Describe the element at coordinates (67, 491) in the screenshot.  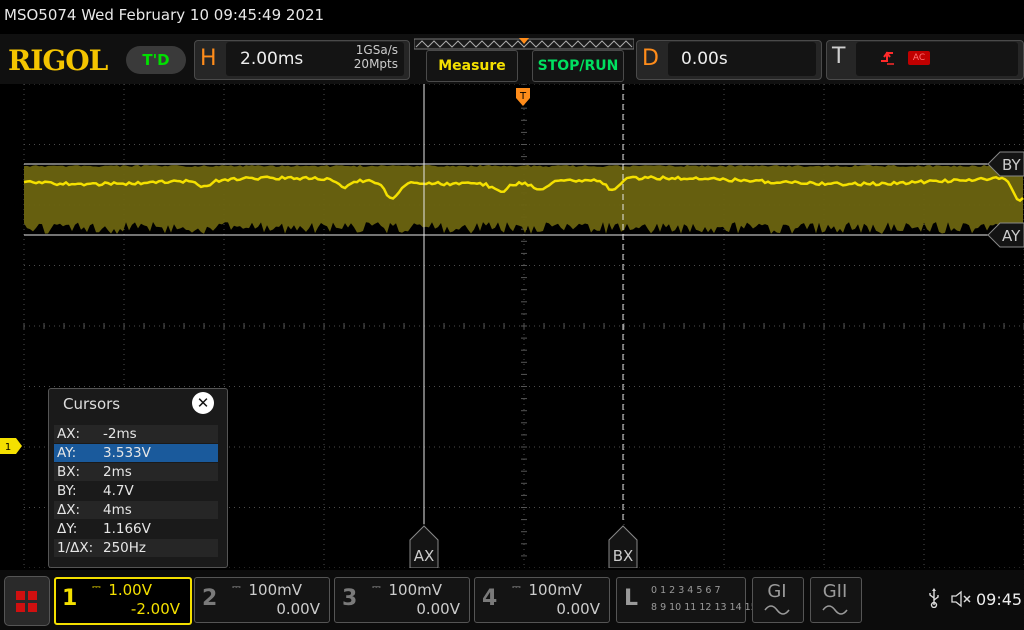
I see `cursor-row-key: BY:` at that location.